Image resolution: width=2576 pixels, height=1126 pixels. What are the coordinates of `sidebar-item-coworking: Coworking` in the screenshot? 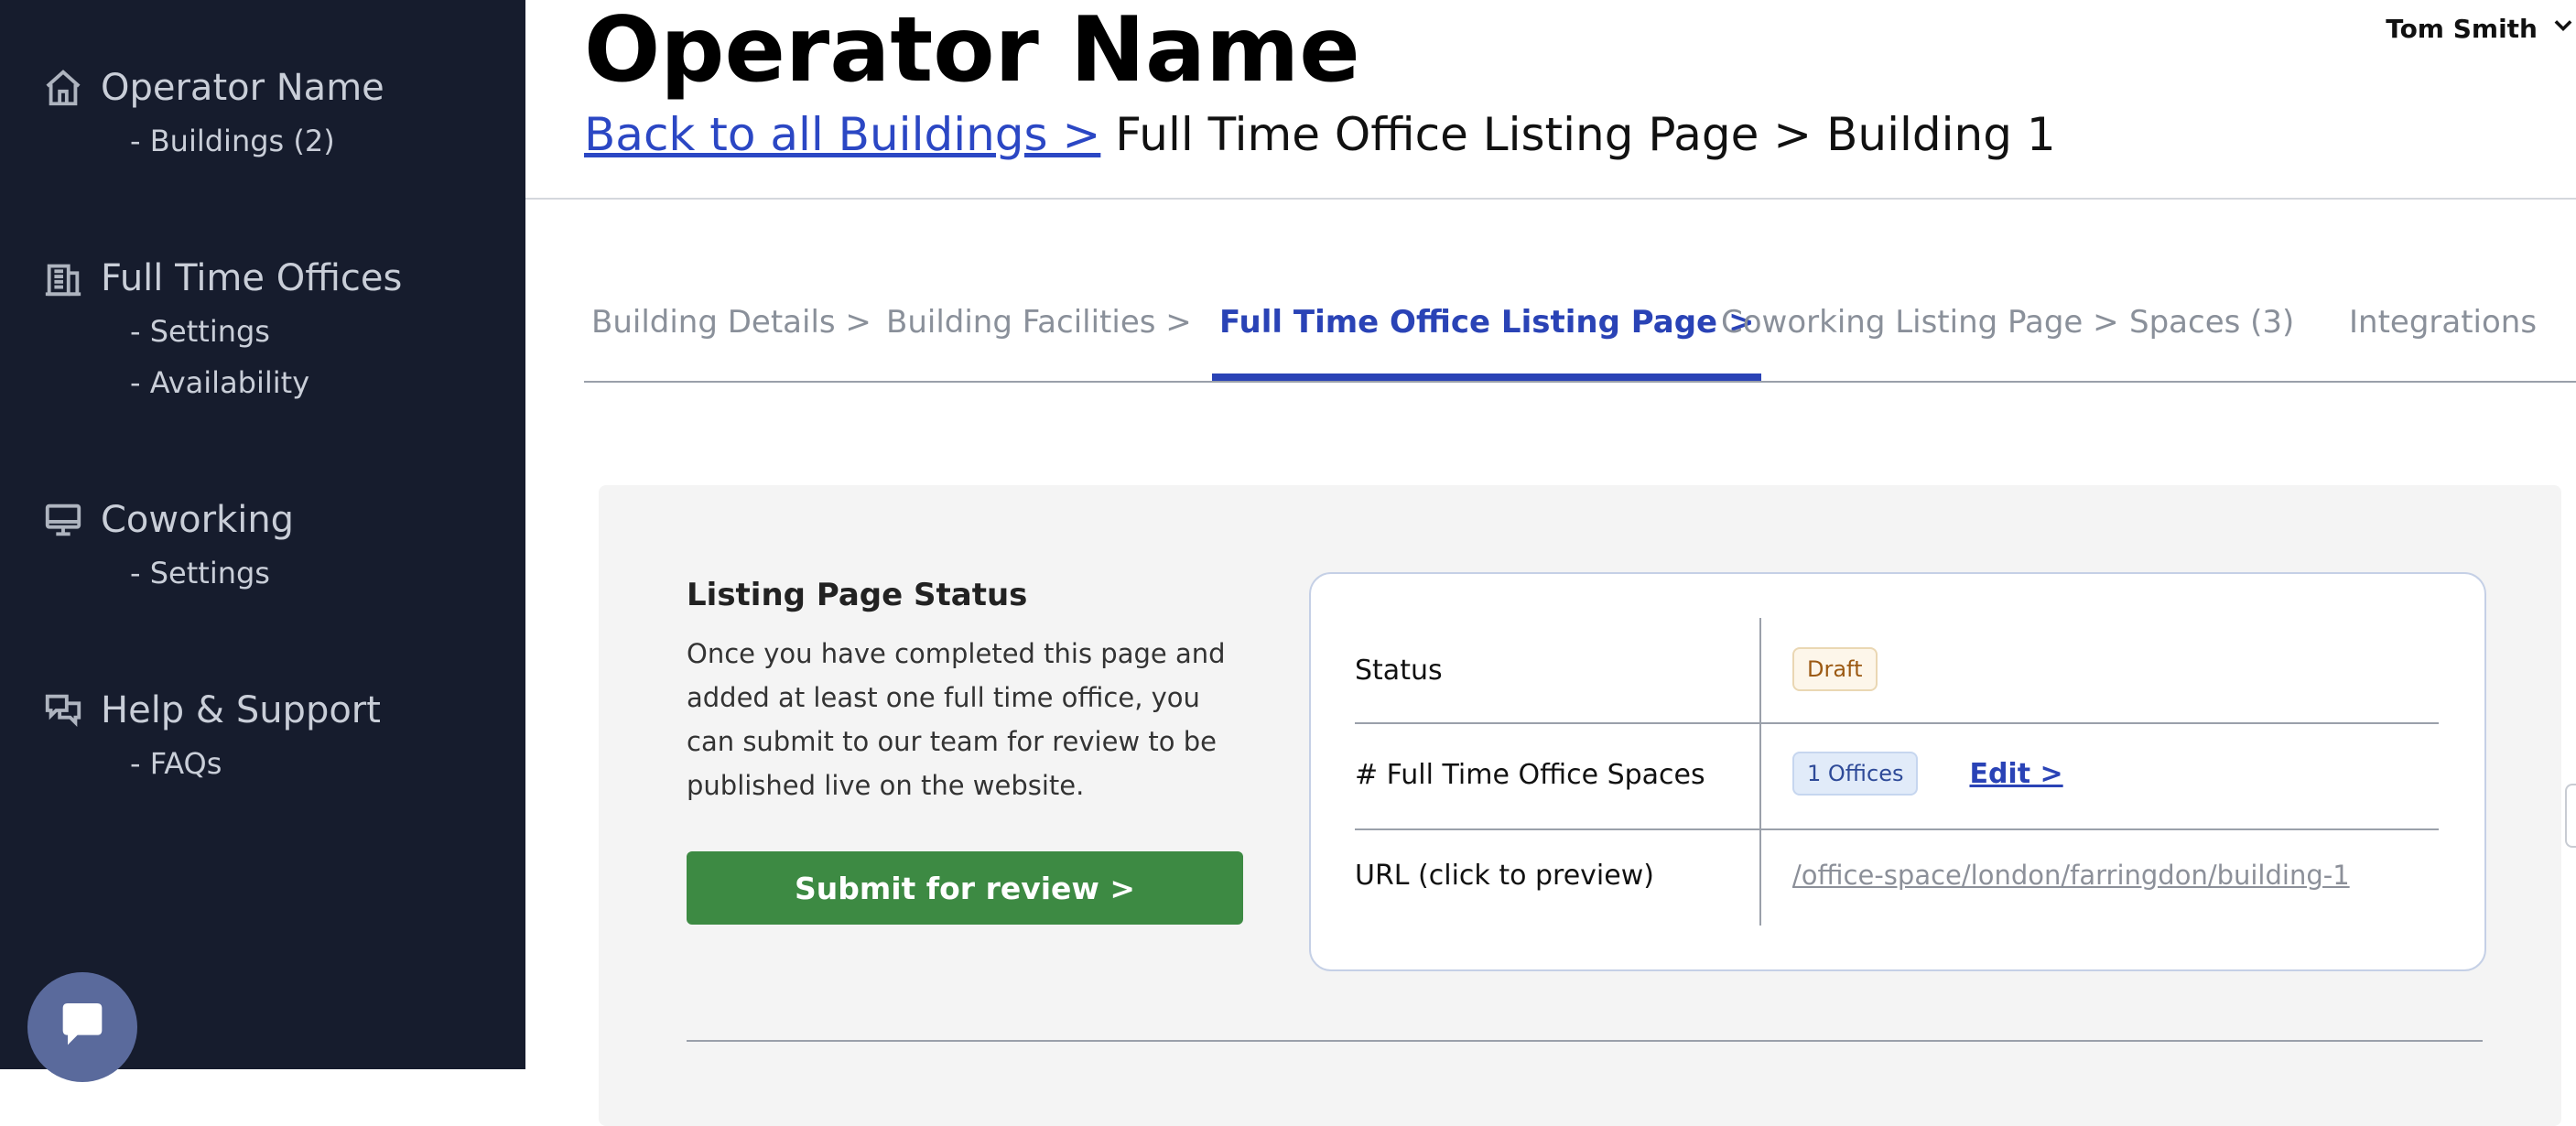 It's located at (167, 520).